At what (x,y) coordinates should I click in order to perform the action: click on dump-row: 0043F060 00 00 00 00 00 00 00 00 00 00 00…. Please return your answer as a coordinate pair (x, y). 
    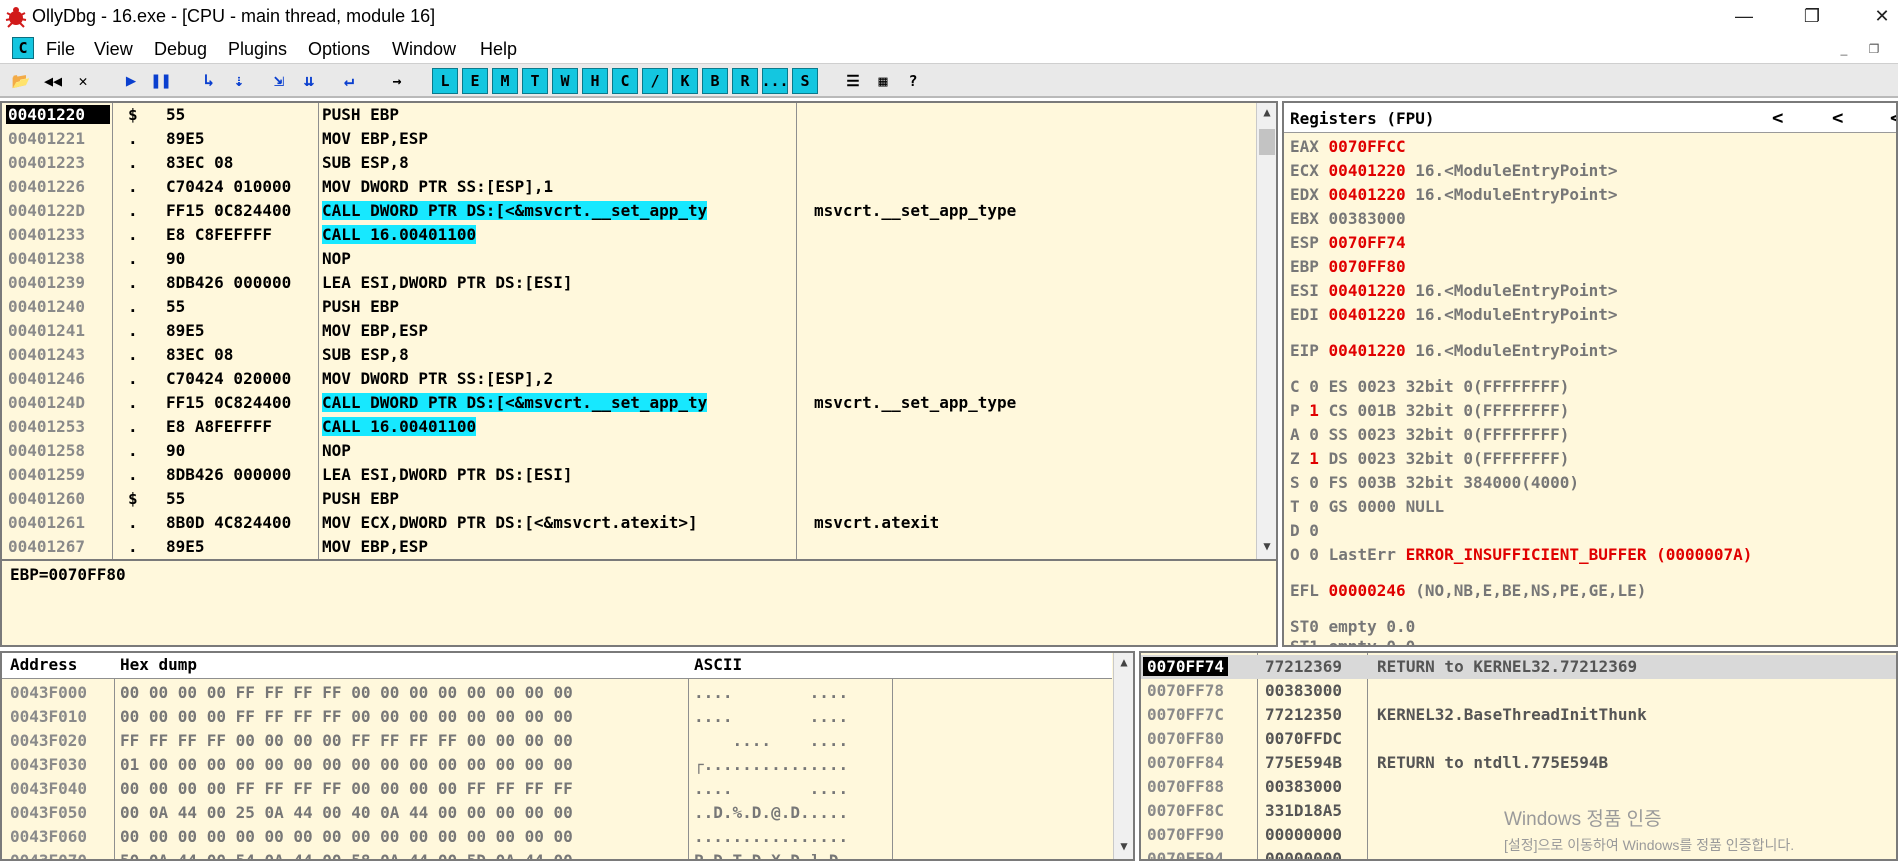
    Looking at the image, I should click on (557, 837).